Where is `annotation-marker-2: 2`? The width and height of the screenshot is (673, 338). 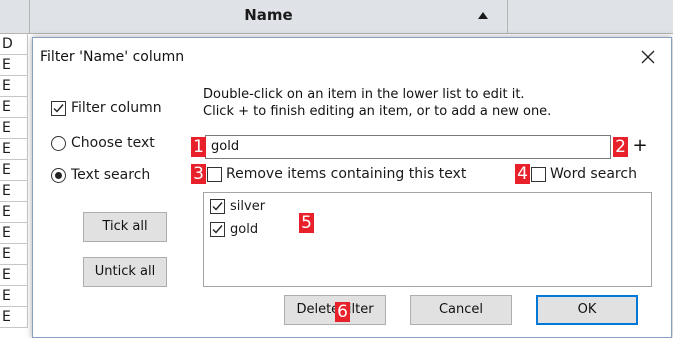 annotation-marker-2: 2 is located at coordinates (620, 147).